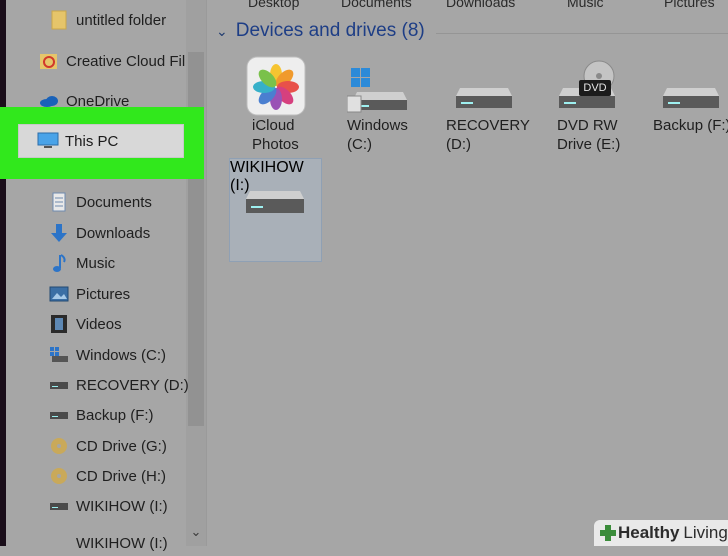 Image resolution: width=728 pixels, height=556 pixels. What do you see at coordinates (273, 125) in the screenshot?
I see `tile-label: iCloud` at bounding box center [273, 125].